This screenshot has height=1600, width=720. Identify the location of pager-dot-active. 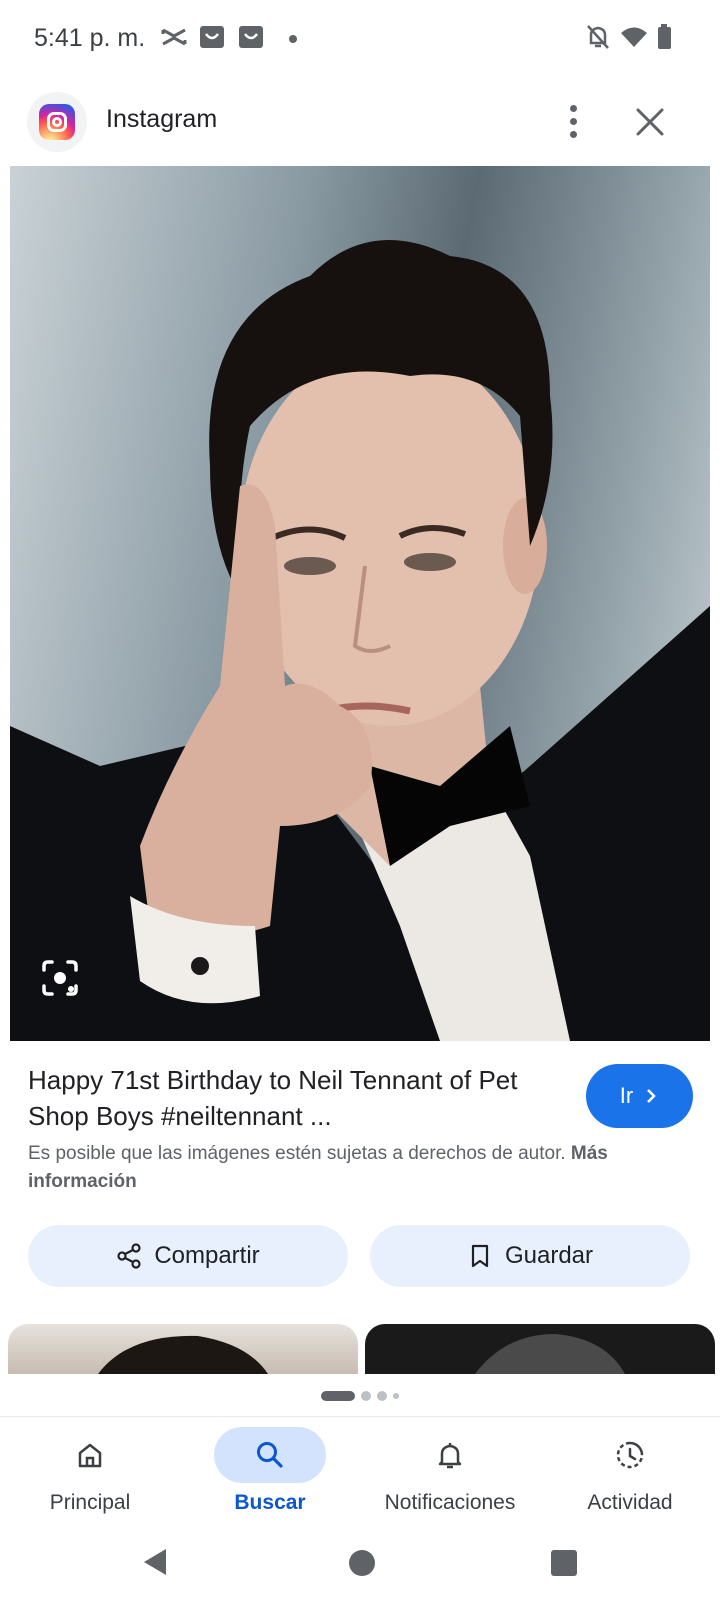
(338, 1396).